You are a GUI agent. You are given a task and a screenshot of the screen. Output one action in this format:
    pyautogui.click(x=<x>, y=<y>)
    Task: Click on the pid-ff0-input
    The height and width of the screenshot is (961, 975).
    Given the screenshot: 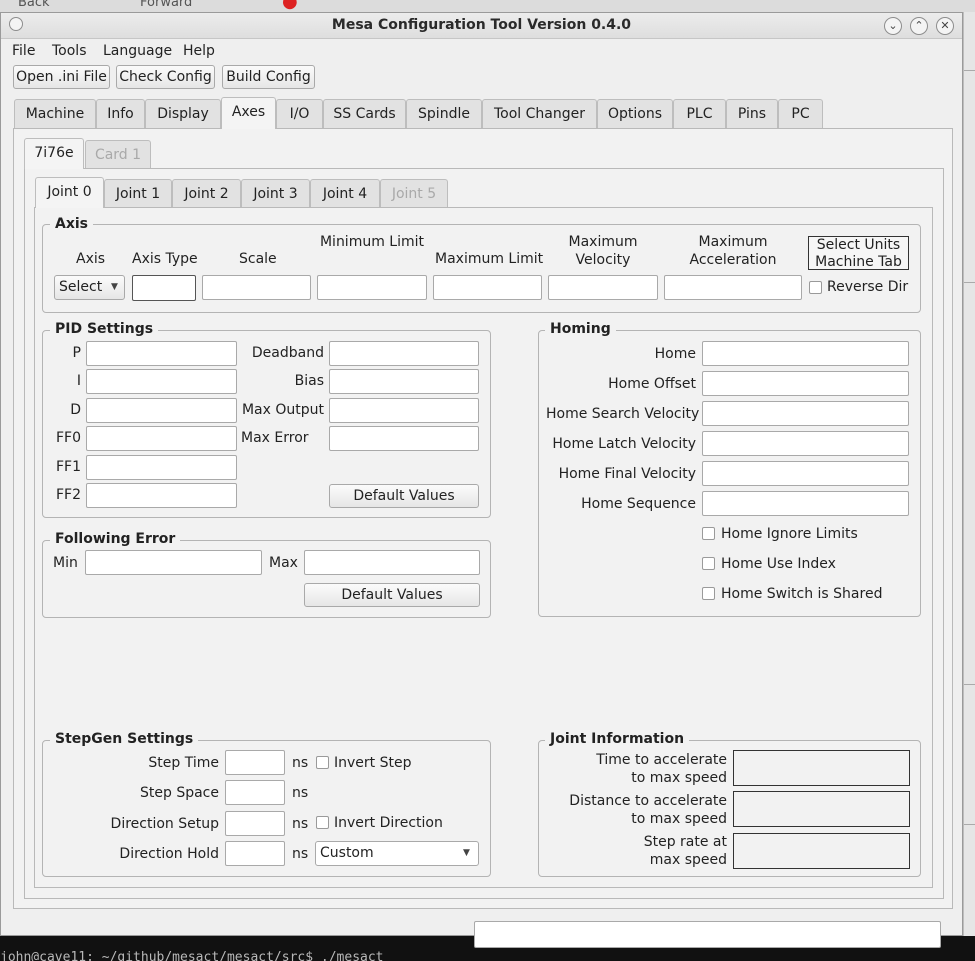 What is the action you would take?
    pyautogui.click(x=161, y=438)
    